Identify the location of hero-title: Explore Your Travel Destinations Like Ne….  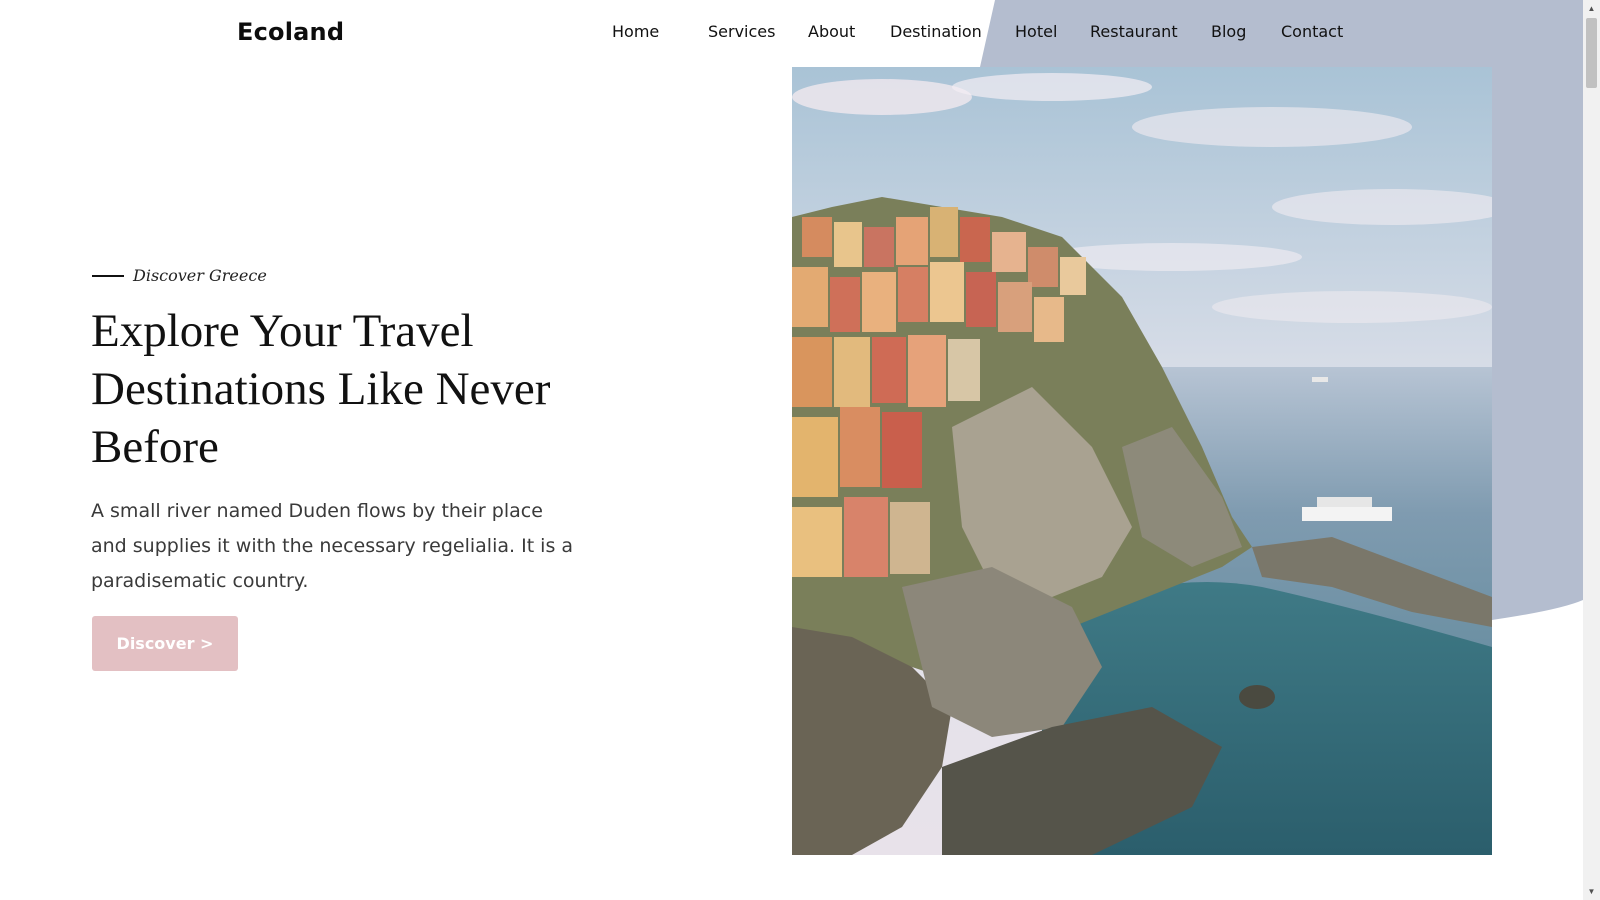
(321, 389).